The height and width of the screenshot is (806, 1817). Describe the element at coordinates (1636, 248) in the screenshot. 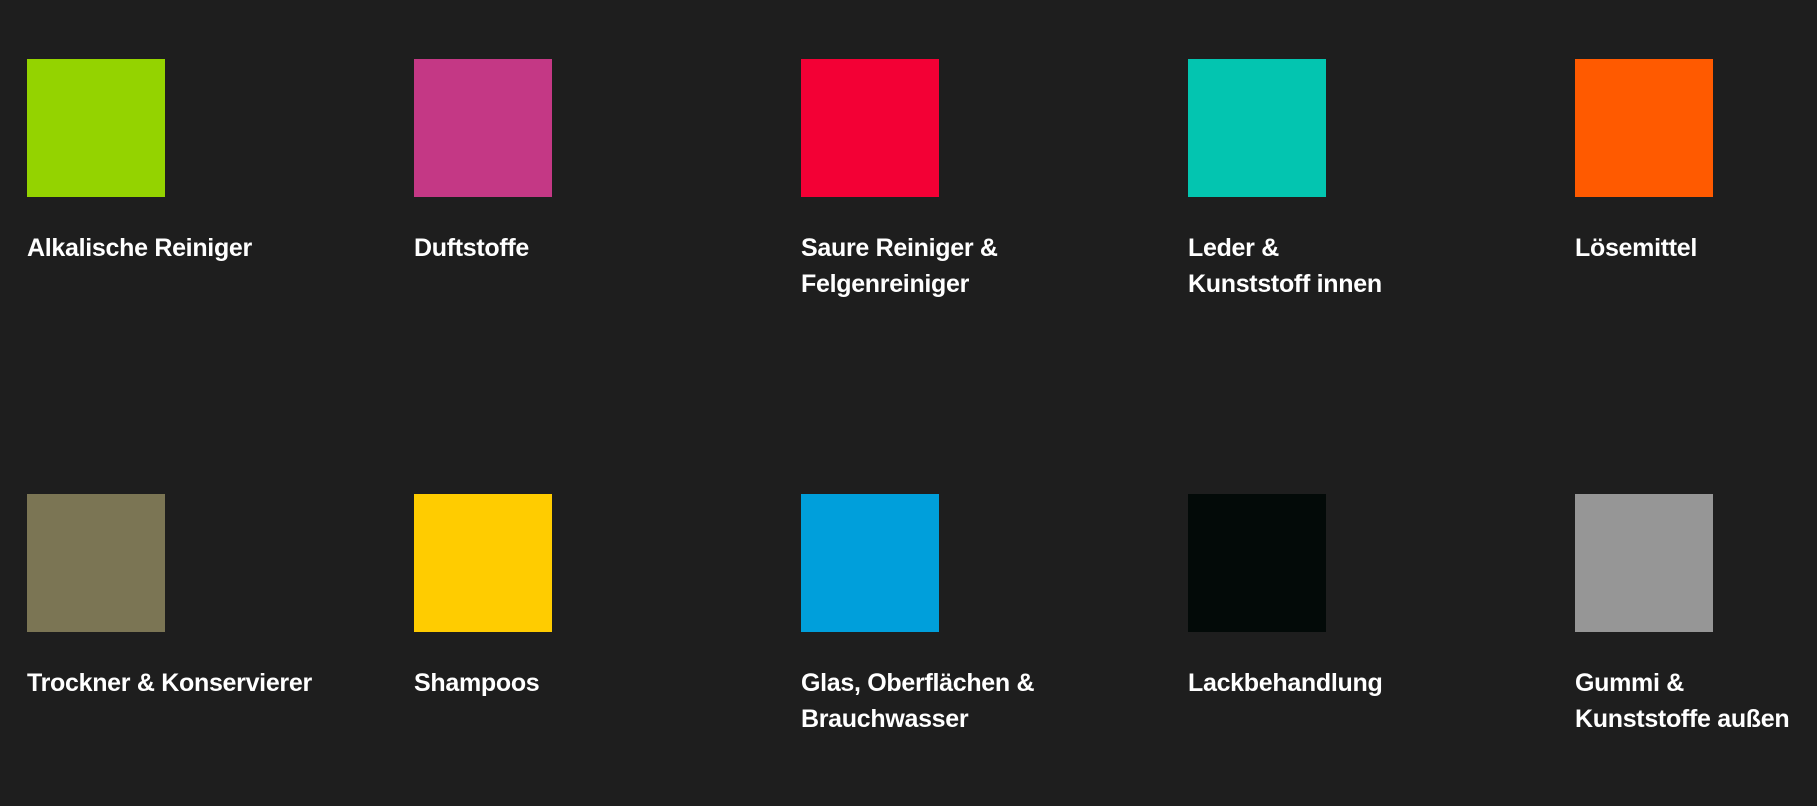

I see `category-label: Lösemittel` at that location.